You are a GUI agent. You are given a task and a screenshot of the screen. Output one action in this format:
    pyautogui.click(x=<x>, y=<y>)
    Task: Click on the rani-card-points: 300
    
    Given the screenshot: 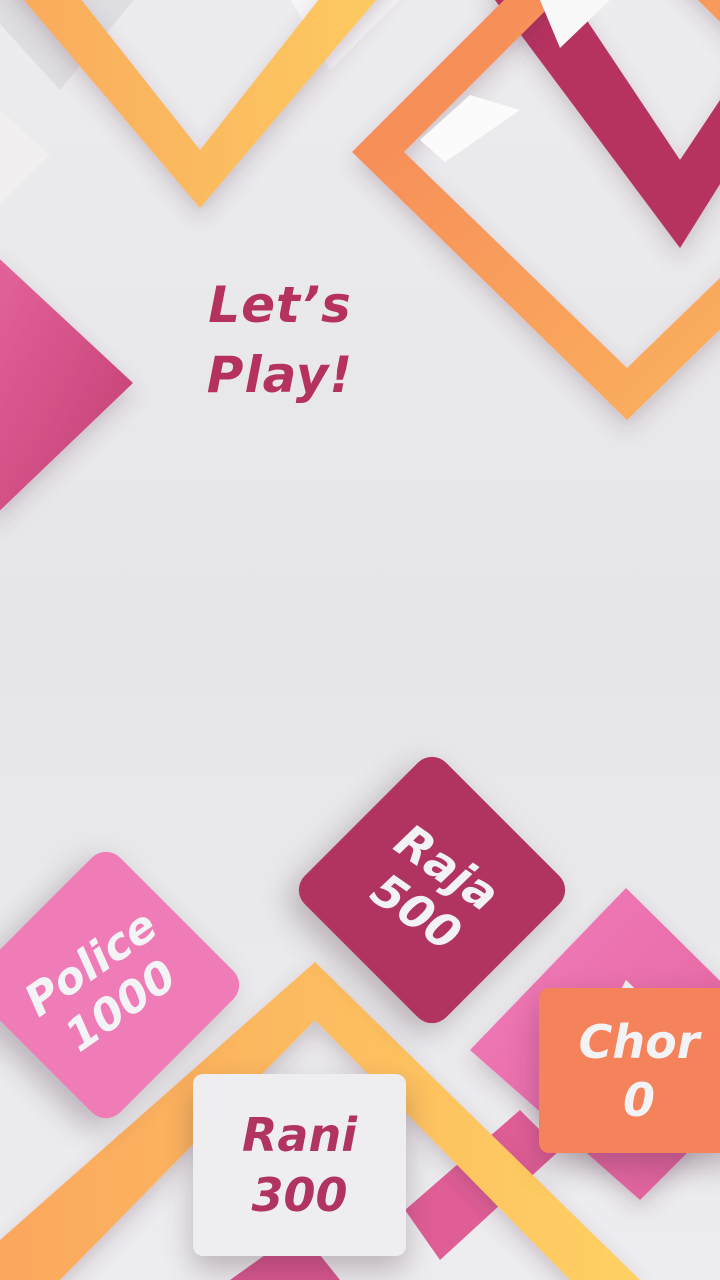 What is the action you would take?
    pyautogui.click(x=299, y=1195)
    